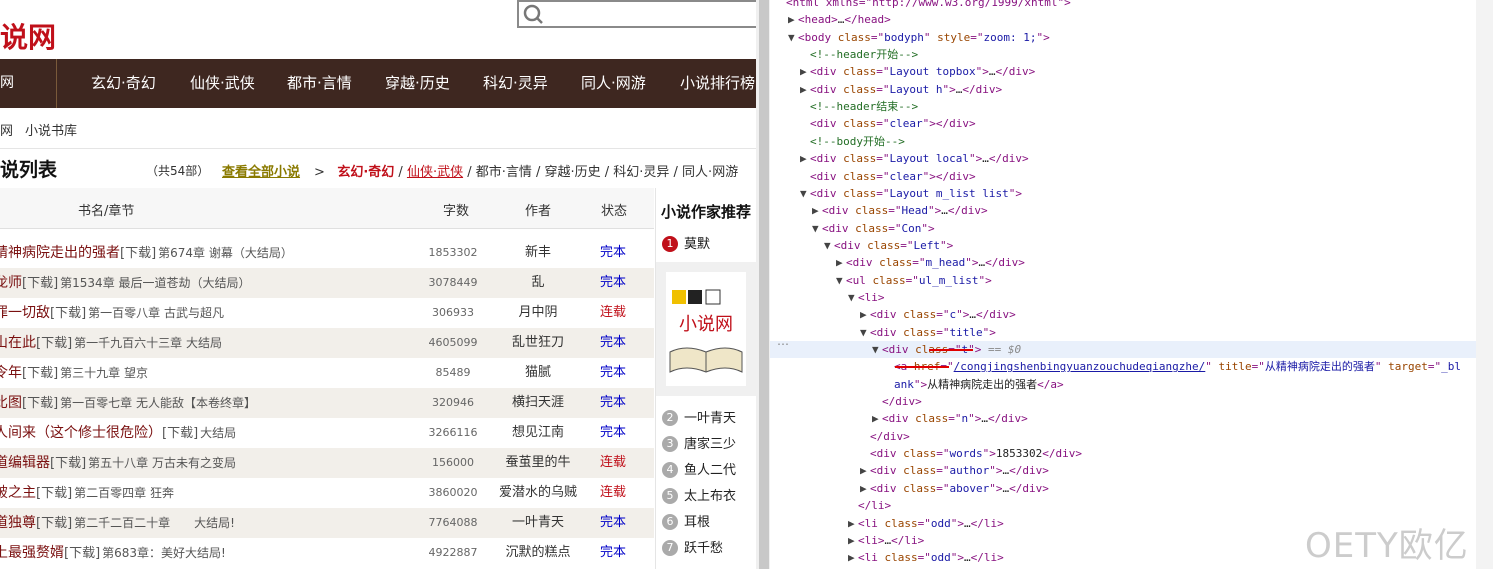 This screenshot has width=1493, height=569. What do you see at coordinates (18, 343) in the screenshot?
I see `book-title: 山在此` at bounding box center [18, 343].